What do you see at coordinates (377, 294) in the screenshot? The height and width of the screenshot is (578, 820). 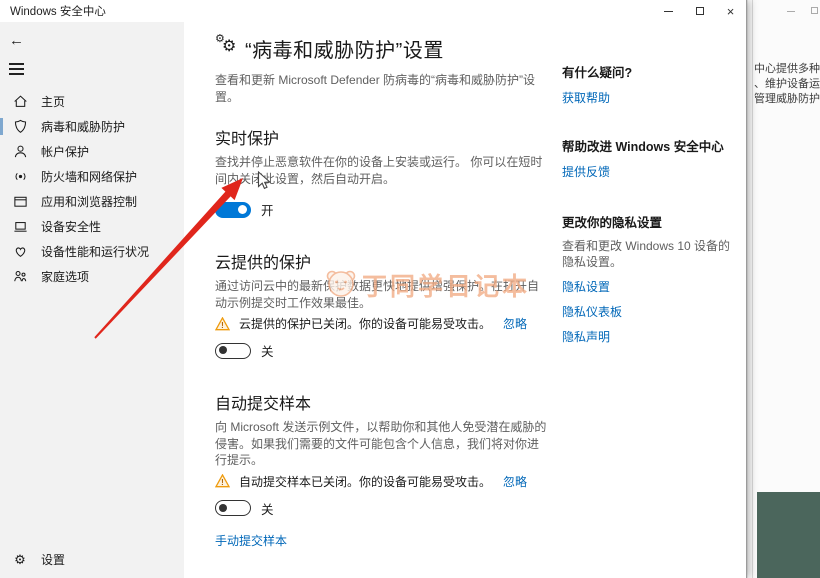 I see `section-body: 通过访问云中的最新保护数据更快地提供增强保护。在打开自动示例提交时工作效果最佳。` at bounding box center [377, 294].